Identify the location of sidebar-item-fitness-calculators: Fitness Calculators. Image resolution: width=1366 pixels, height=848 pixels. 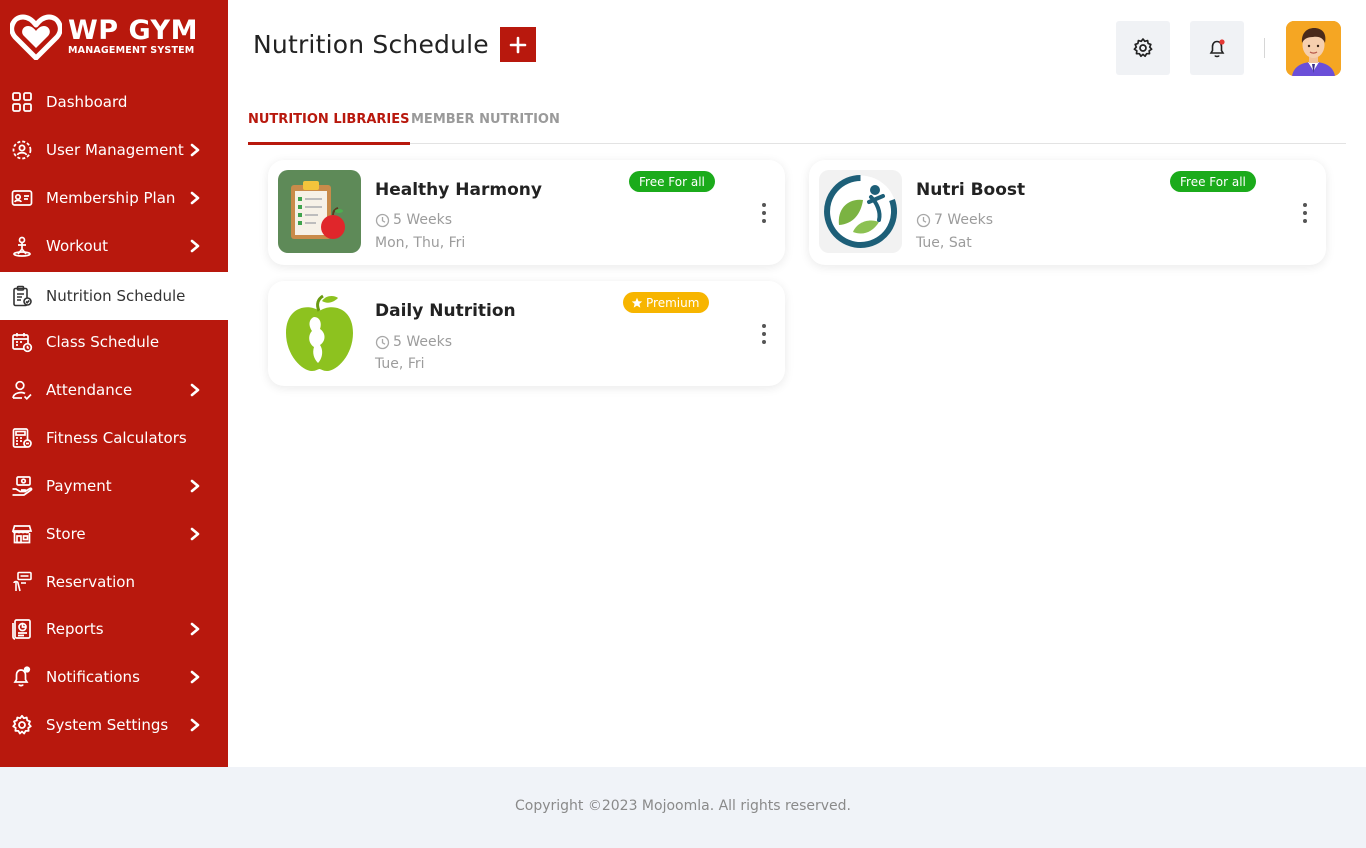
(114, 438).